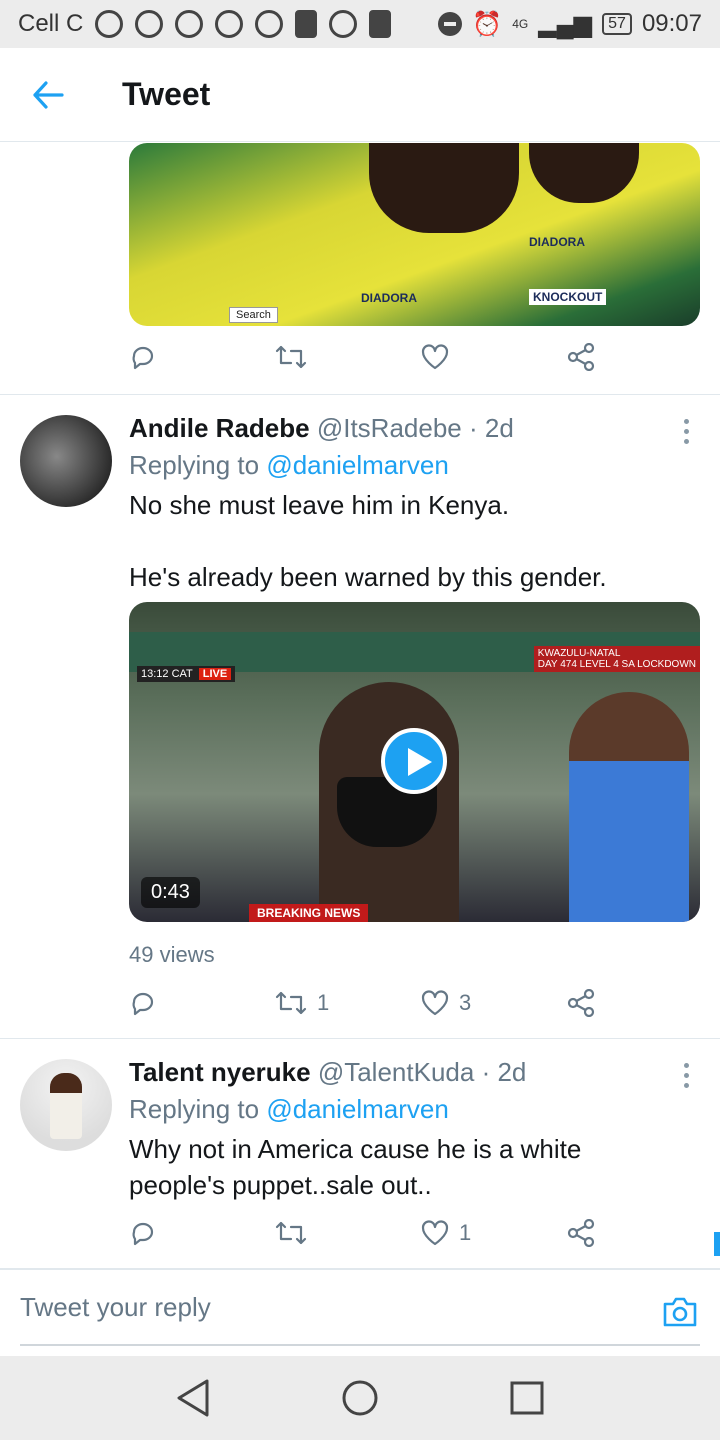  What do you see at coordinates (360, 1312) in the screenshot?
I see `reply-composer: Tweet your reply` at bounding box center [360, 1312].